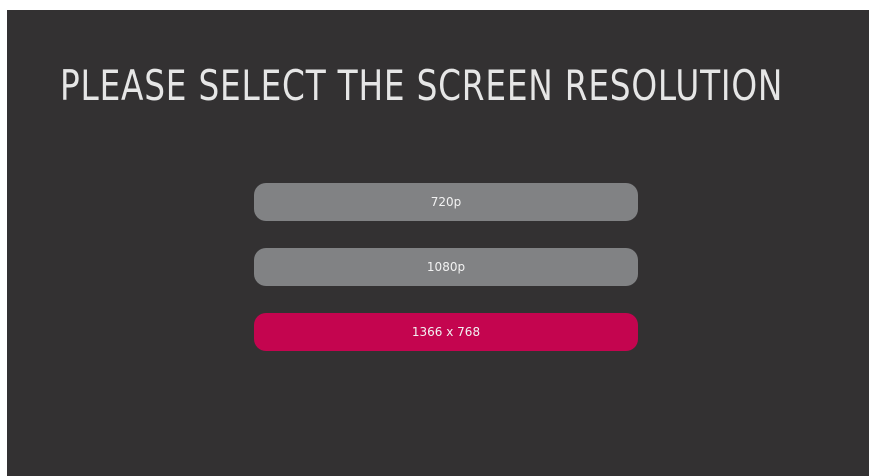 The width and height of the screenshot is (873, 476). I want to click on resolution-option-1080p: 1080p, so click(446, 267).